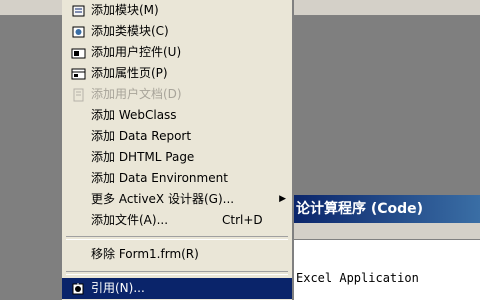 This screenshot has width=480, height=300. What do you see at coordinates (385, 247) in the screenshot?
I see `code-window: 论计算程序 (Code) Excel Application` at bounding box center [385, 247].